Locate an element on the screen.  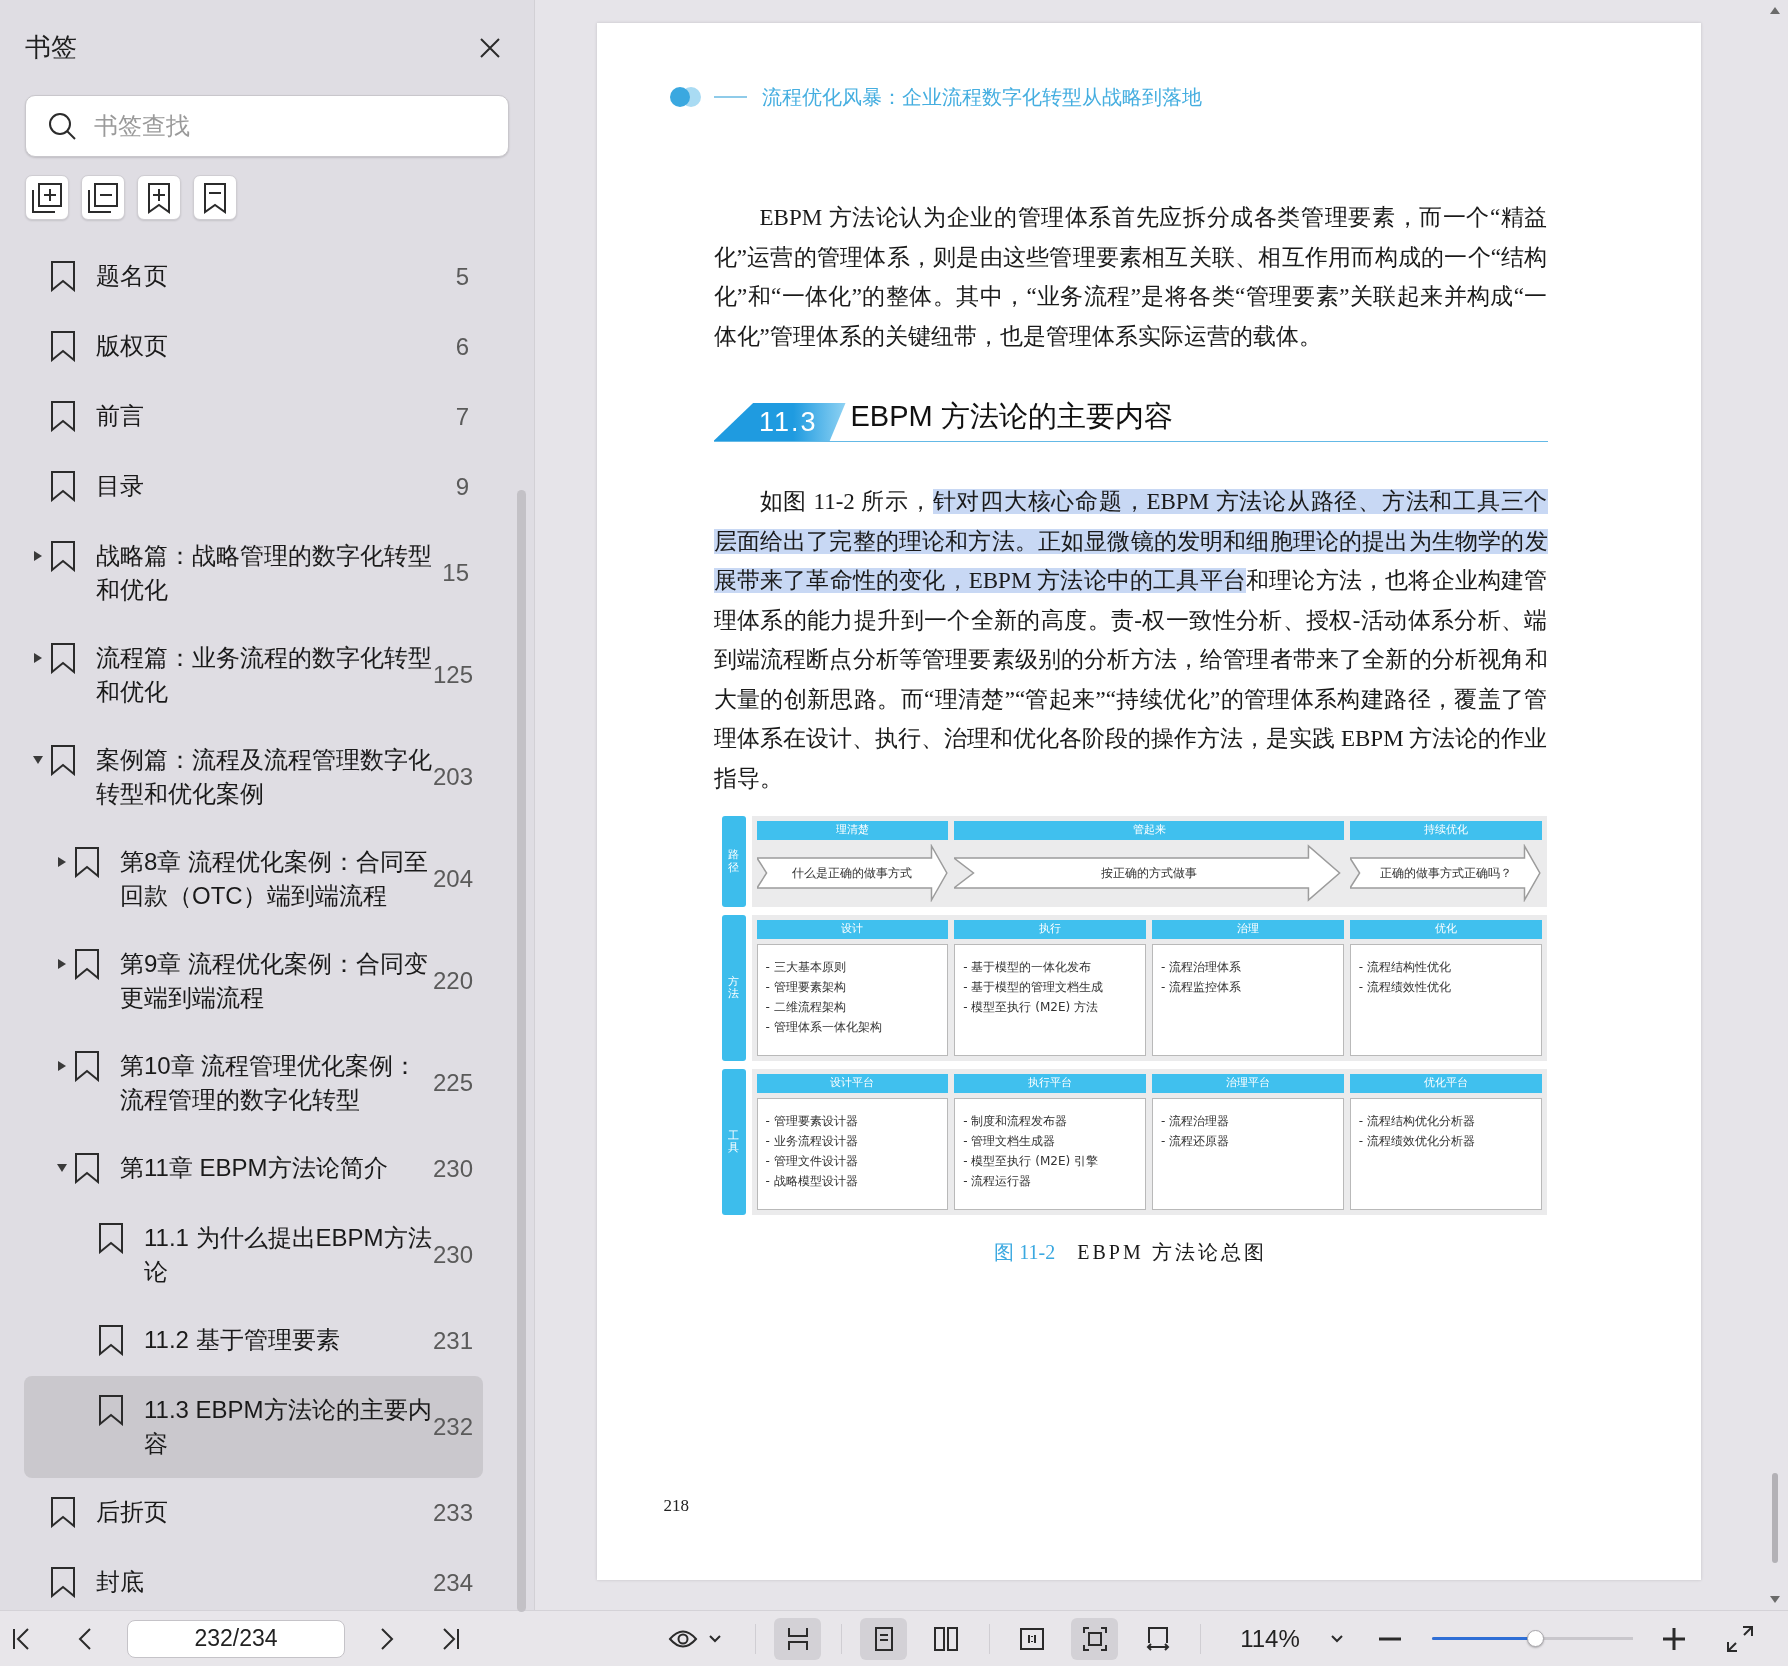
box-item: - 流程结构优化分析器 is located at coordinates (1417, 1121).